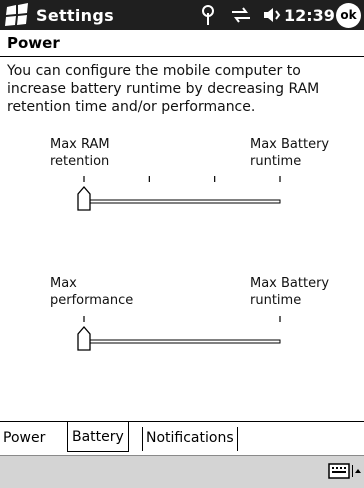 This screenshot has height=488, width=364. What do you see at coordinates (339, 471) in the screenshot?
I see `keyboard-icon` at bounding box center [339, 471].